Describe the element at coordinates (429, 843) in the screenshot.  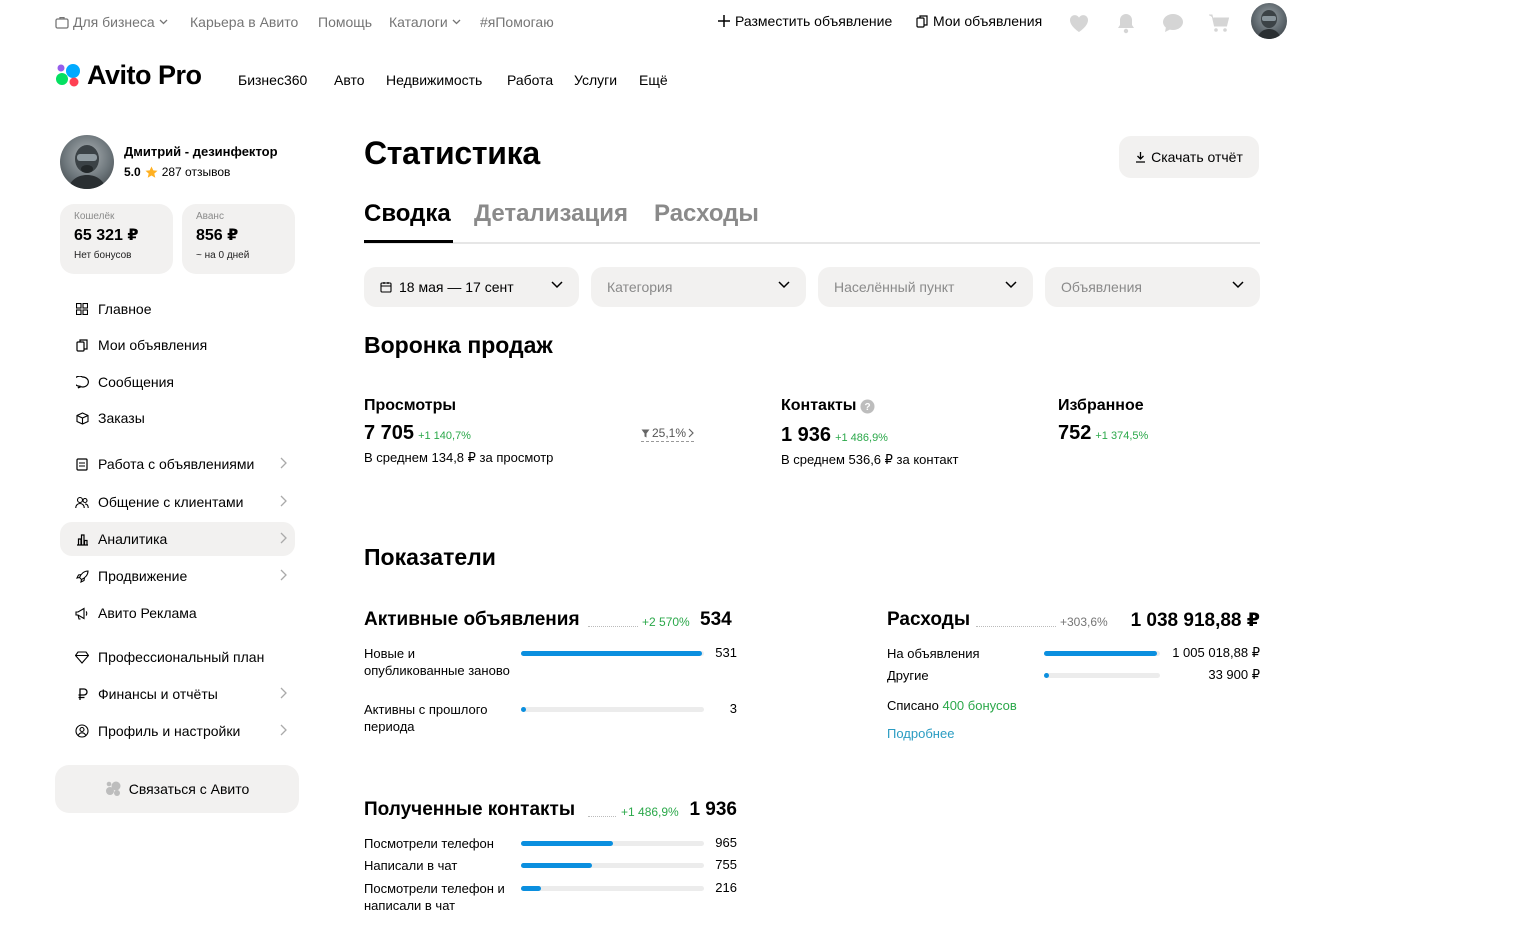
I see `contacts-row-label: Посмотрели телефон` at that location.